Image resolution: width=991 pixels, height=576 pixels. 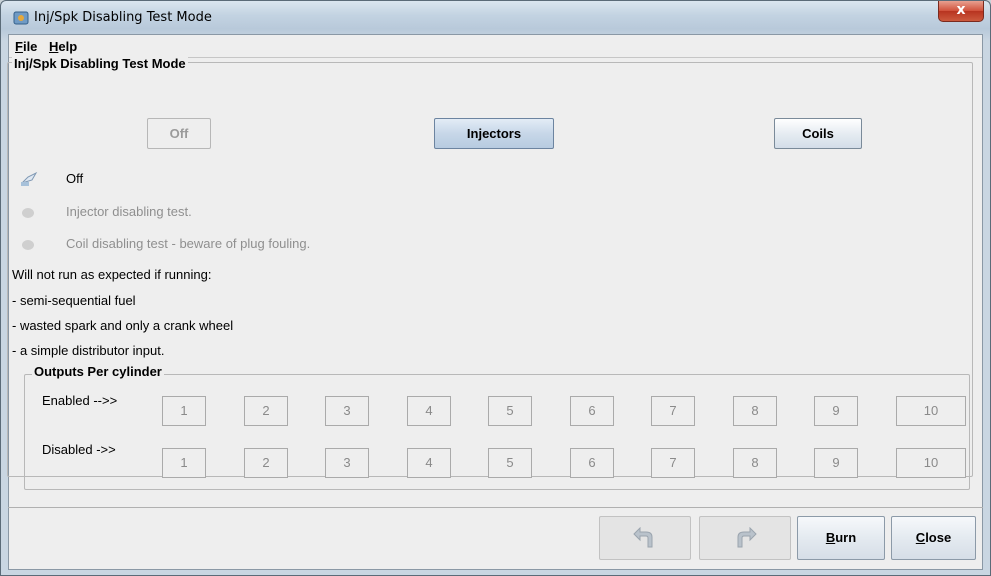 I want to click on warning-heading: Will not run as expected if running:, so click(x=112, y=274).